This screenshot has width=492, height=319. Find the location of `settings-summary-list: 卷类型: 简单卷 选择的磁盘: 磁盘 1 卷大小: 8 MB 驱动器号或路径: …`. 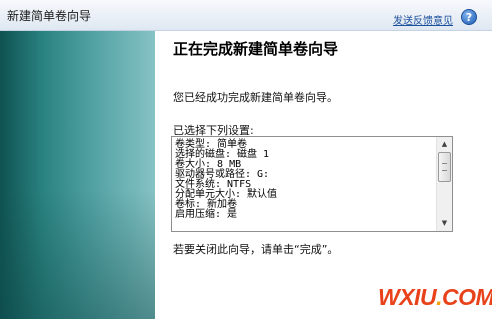

settings-summary-list: 卷类型: 简单卷 选择的磁盘: 磁盘 1 卷大小: 8 MB 驱动器号或路径: … is located at coordinates (305, 180).